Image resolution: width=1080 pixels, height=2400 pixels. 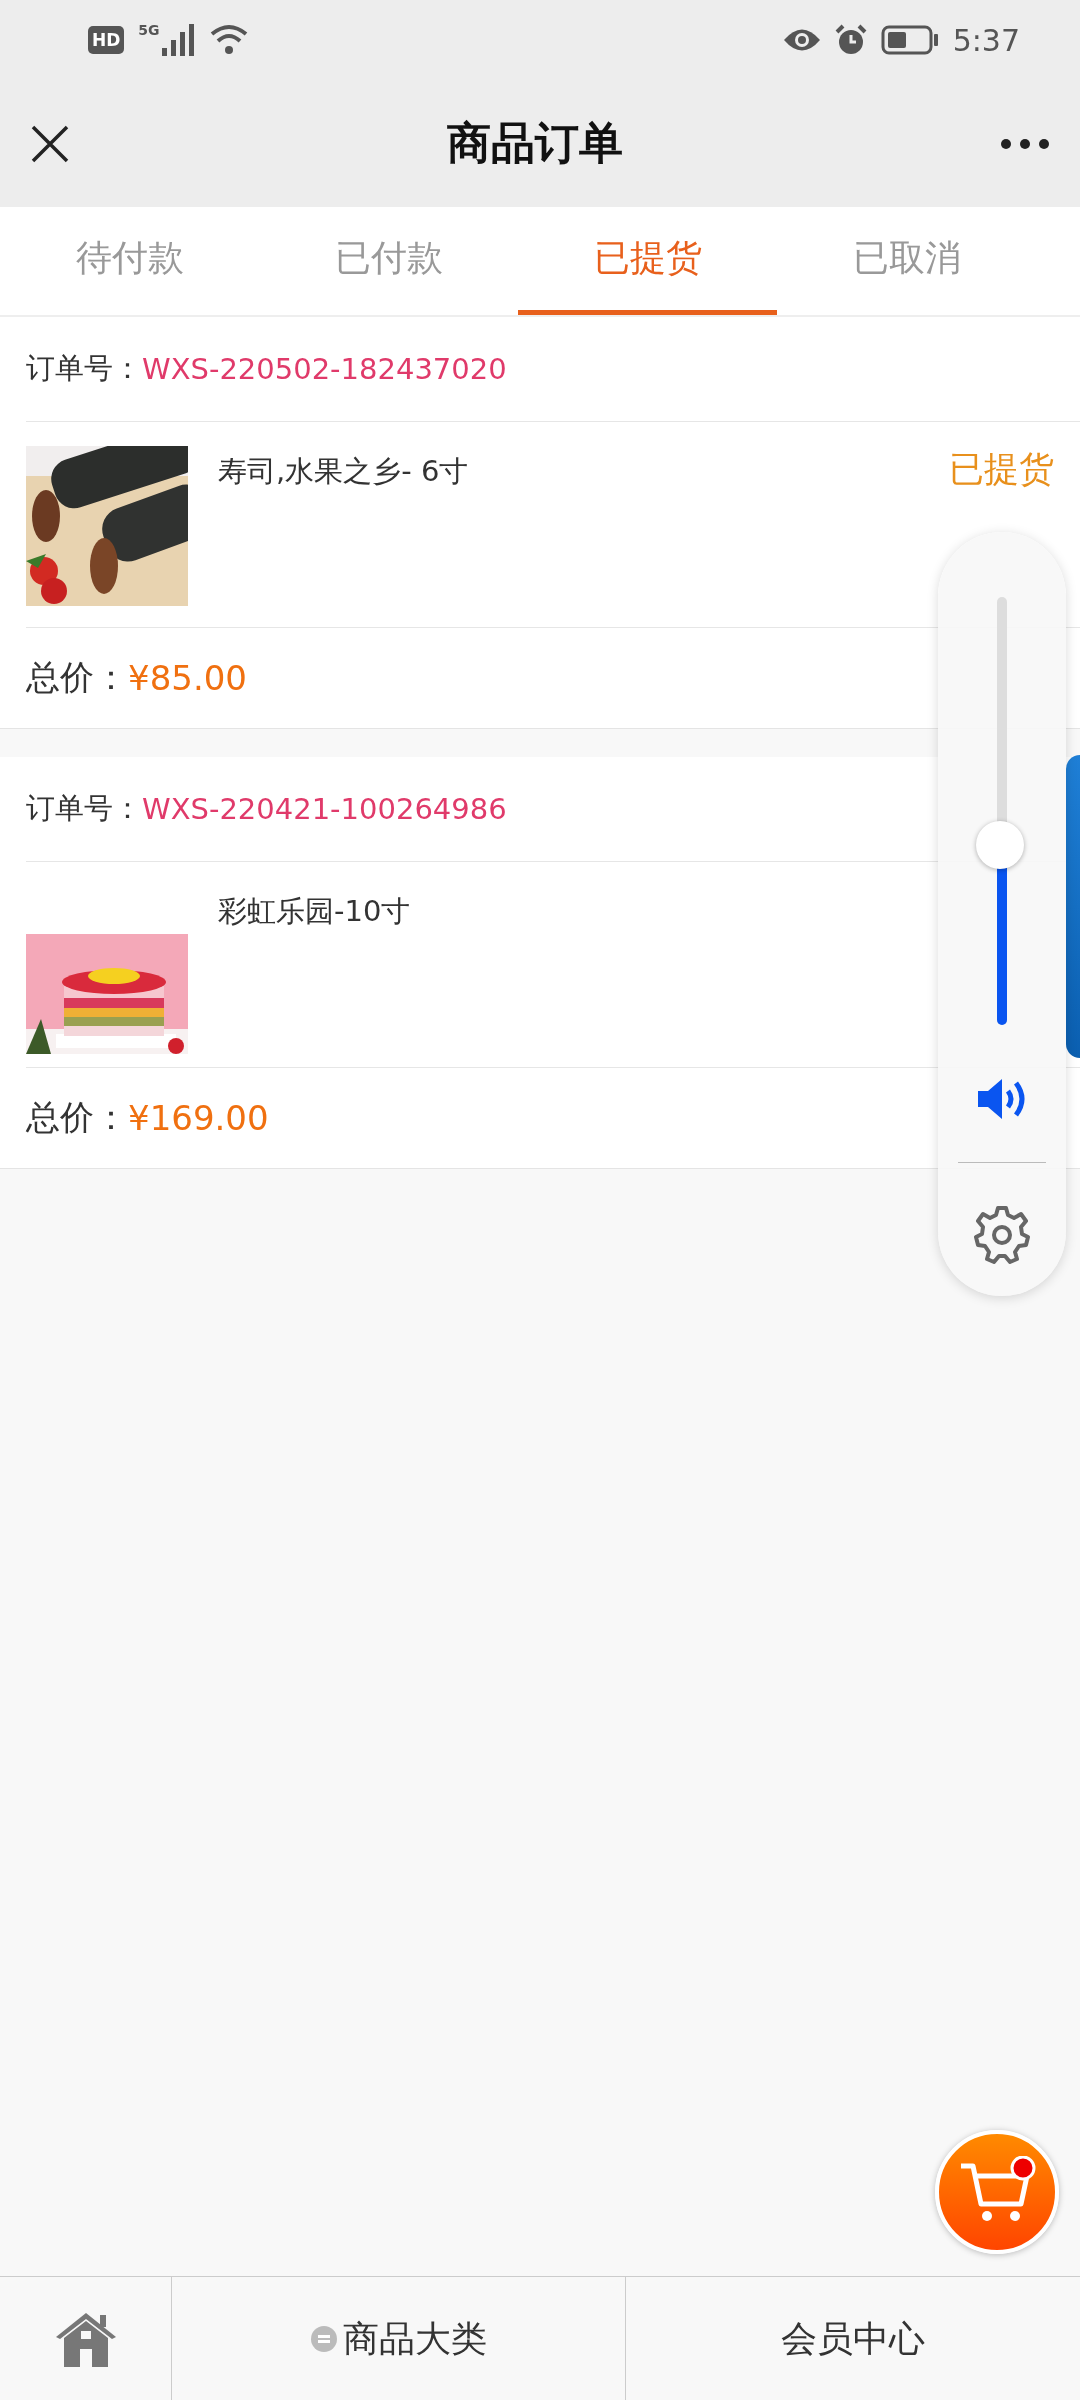 I want to click on wifi-icon, so click(x=228, y=40).